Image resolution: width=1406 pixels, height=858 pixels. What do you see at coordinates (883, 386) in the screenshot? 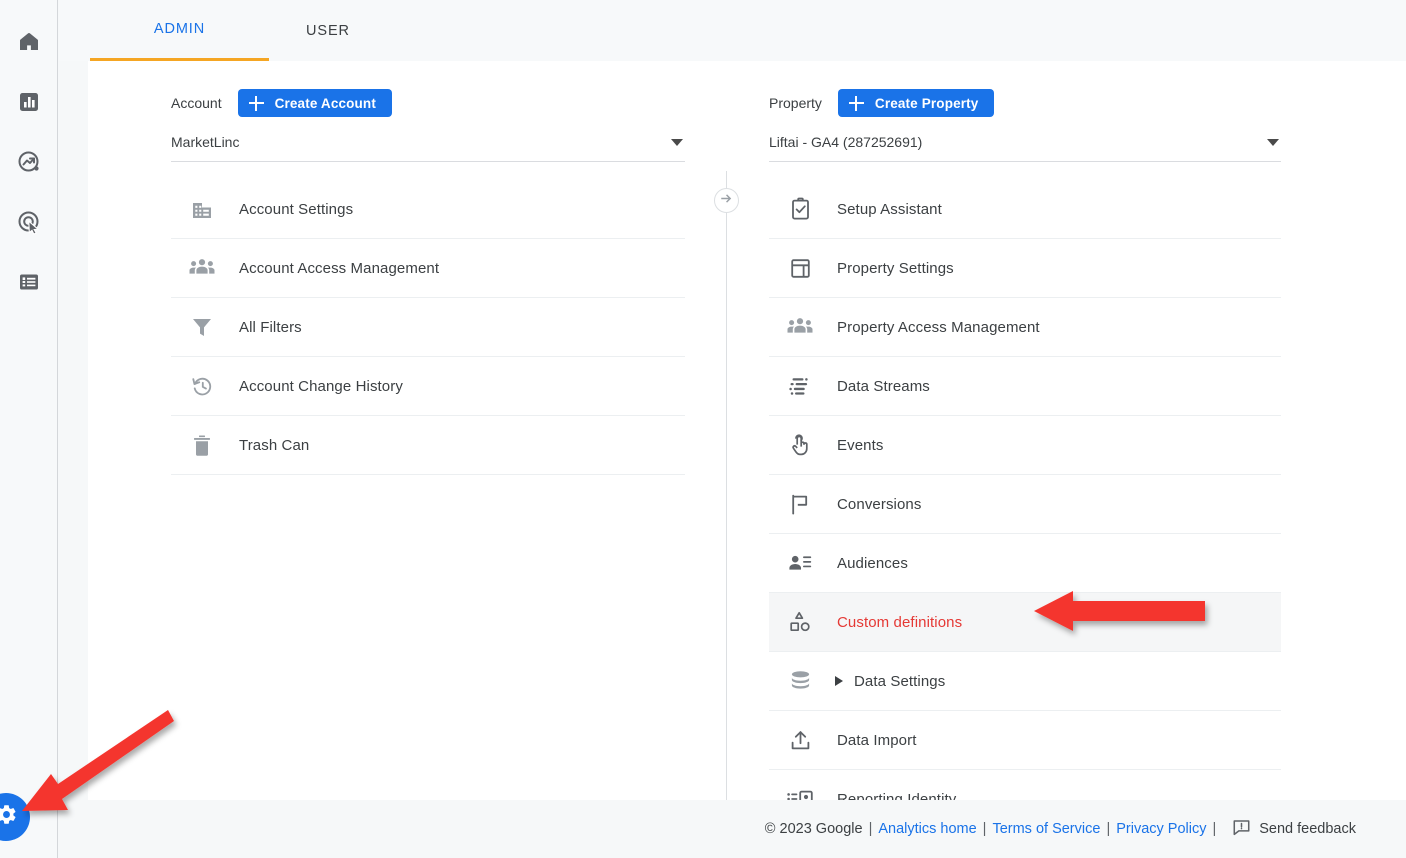
I see `property-item-label: Data Streams` at bounding box center [883, 386].